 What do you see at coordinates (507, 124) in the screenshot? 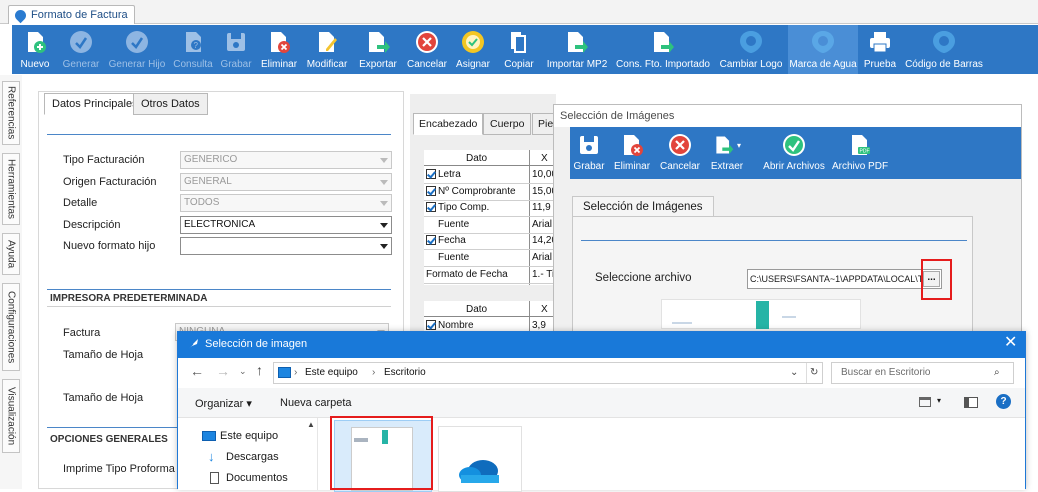
I see `tab-cuerpo: Cuerpo` at bounding box center [507, 124].